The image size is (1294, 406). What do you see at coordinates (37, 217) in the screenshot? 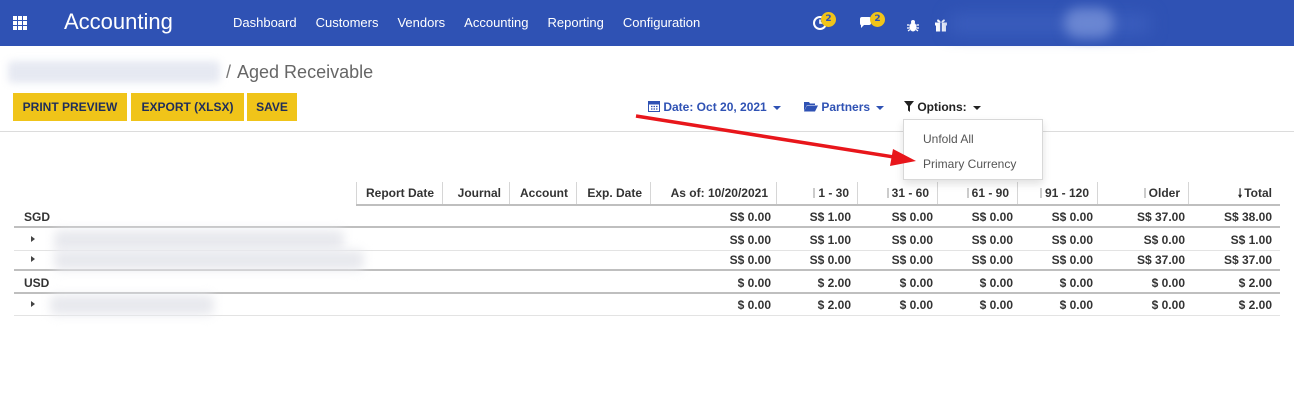
I see `currency-label: SGD` at bounding box center [37, 217].